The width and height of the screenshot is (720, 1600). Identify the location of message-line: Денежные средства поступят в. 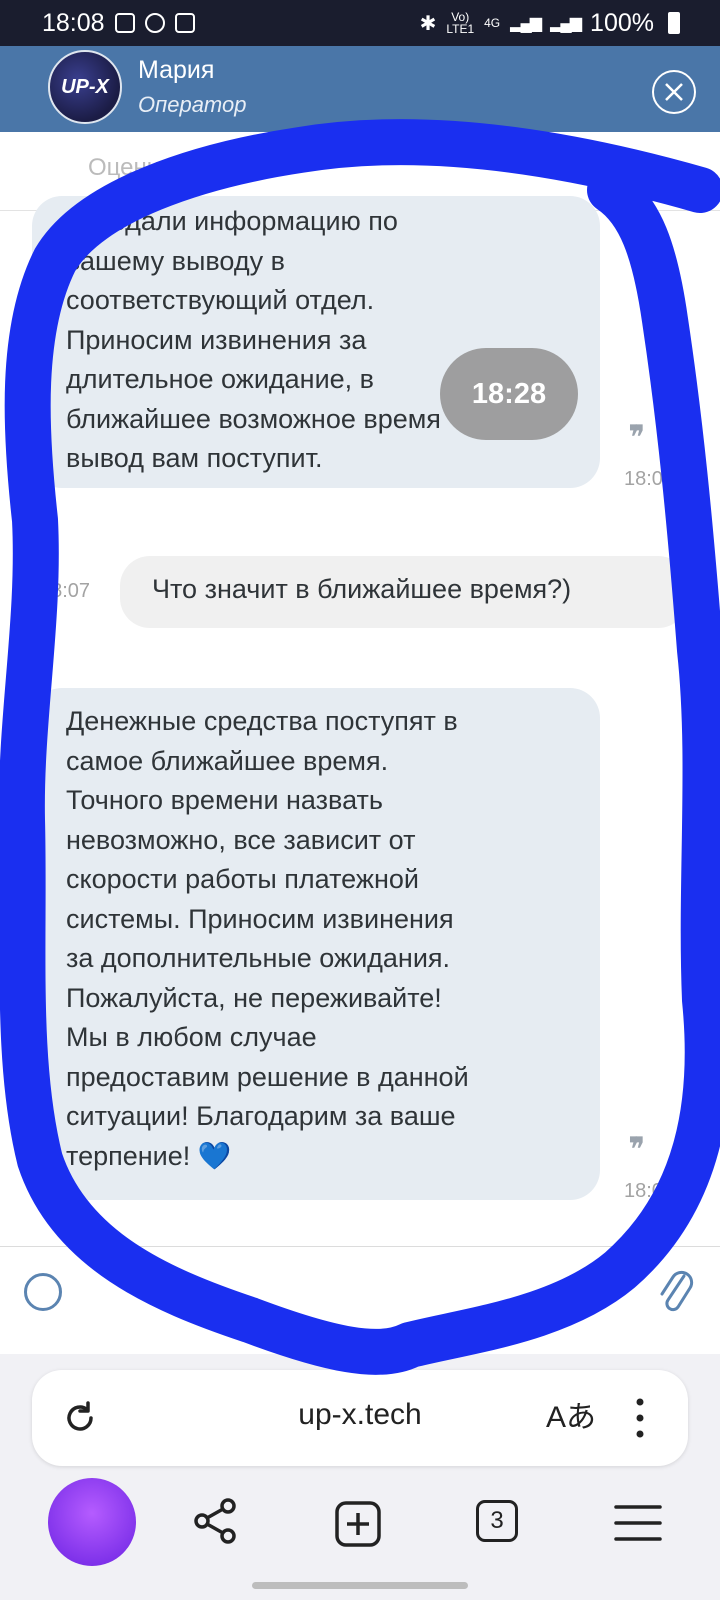
(262, 721).